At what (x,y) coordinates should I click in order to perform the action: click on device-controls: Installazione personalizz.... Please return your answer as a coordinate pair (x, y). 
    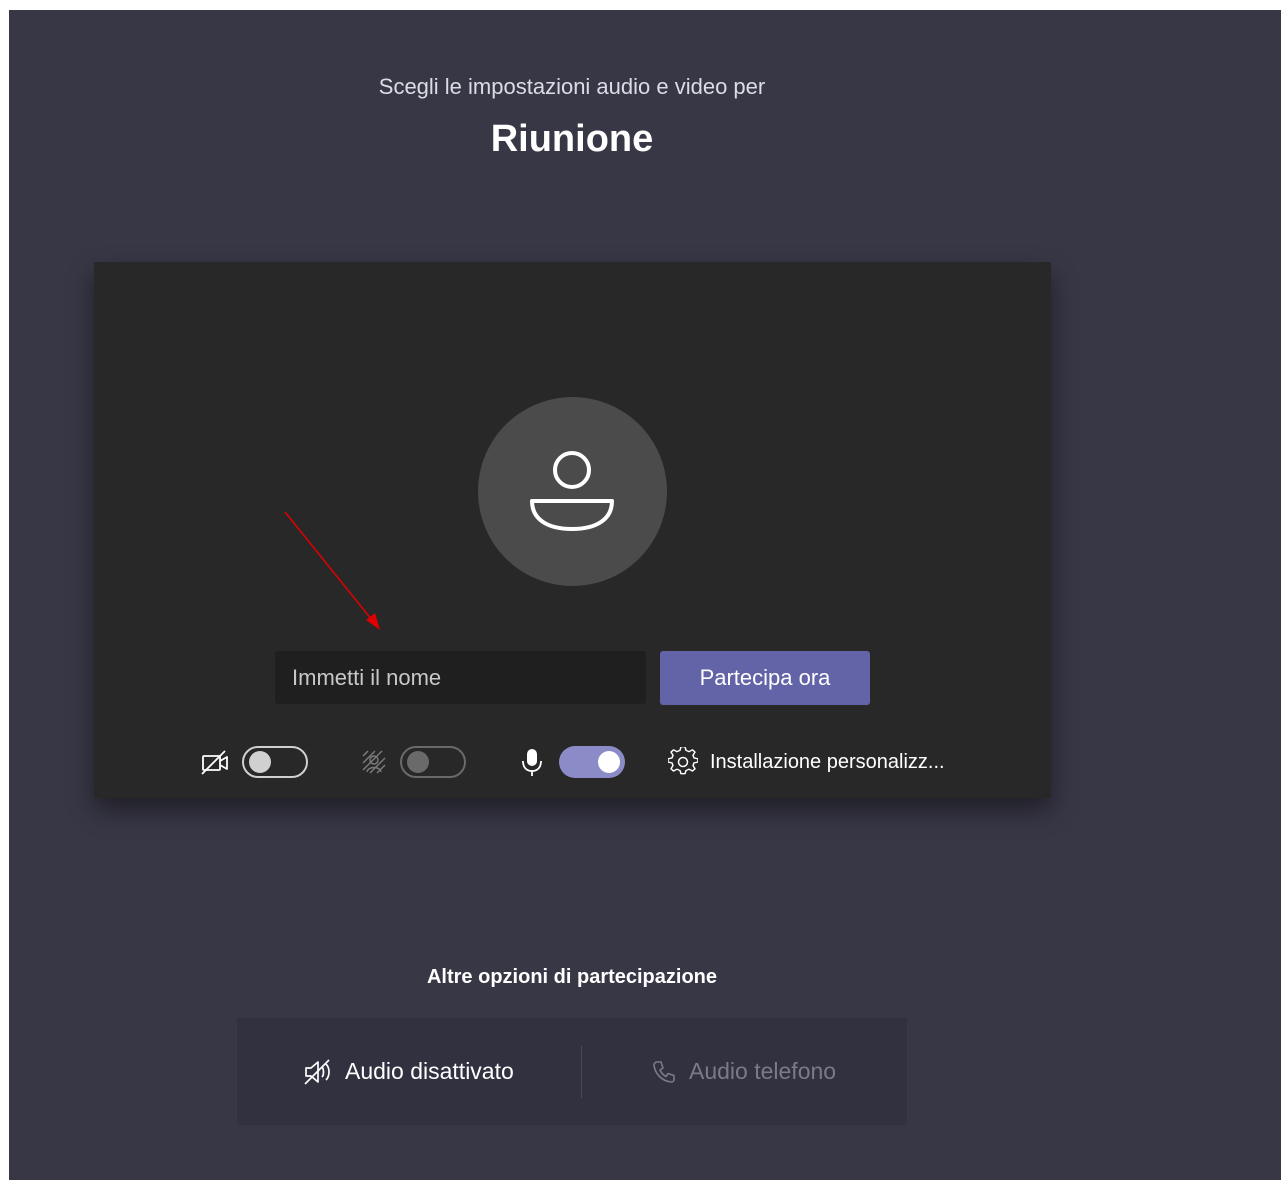
    Looking at the image, I should click on (572, 762).